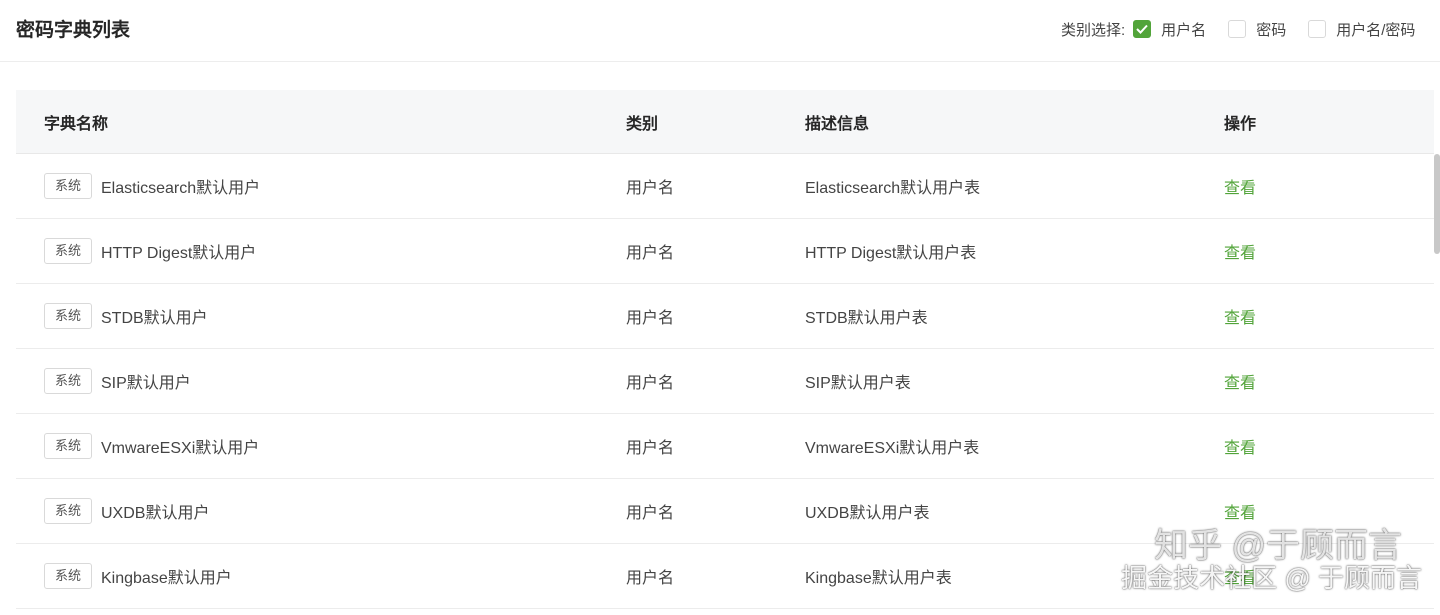 The width and height of the screenshot is (1440, 615). I want to click on dictionary-name-cell: 系统 STDB默认用户, so click(126, 316).